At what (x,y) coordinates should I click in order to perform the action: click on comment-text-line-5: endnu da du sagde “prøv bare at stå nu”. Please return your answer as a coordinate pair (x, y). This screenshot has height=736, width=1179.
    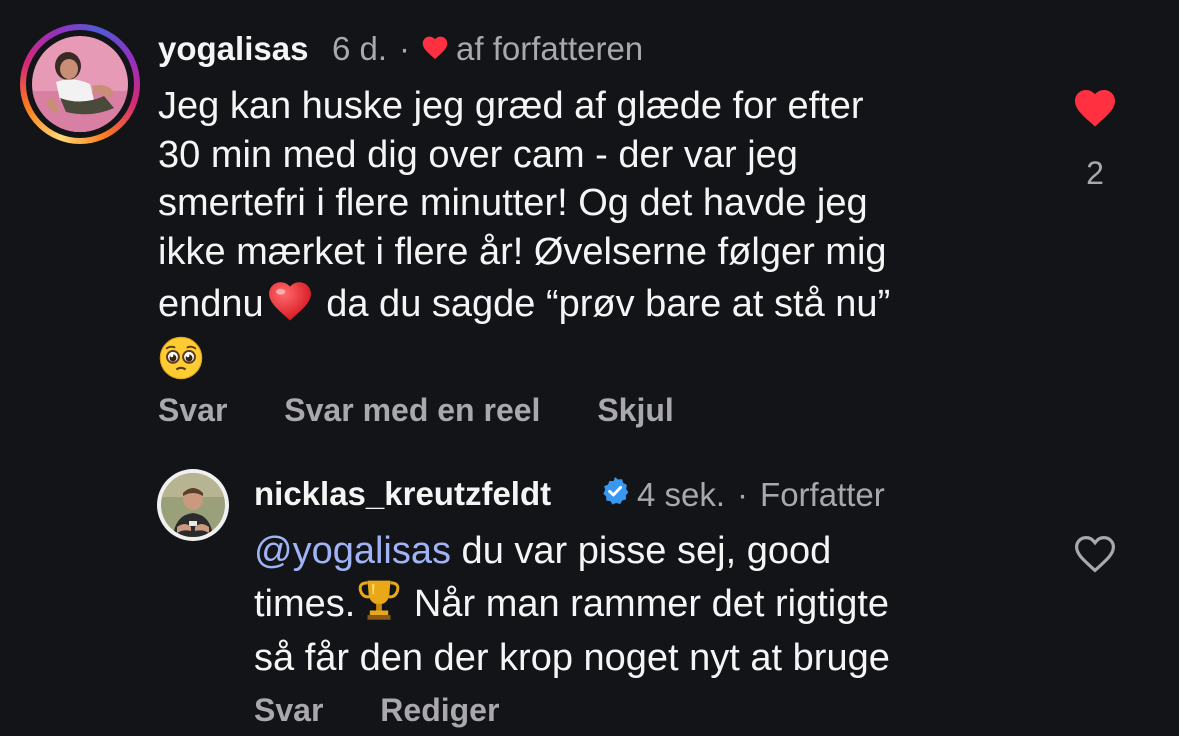
    Looking at the image, I should click on (524, 305).